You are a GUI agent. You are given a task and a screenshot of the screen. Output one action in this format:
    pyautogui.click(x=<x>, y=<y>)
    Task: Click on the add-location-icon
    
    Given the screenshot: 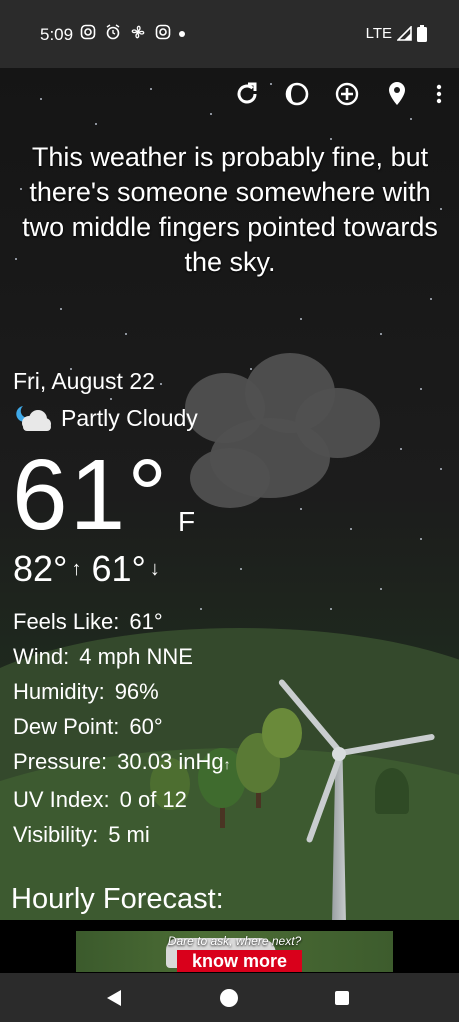 What is the action you would take?
    pyautogui.click(x=347, y=94)
    